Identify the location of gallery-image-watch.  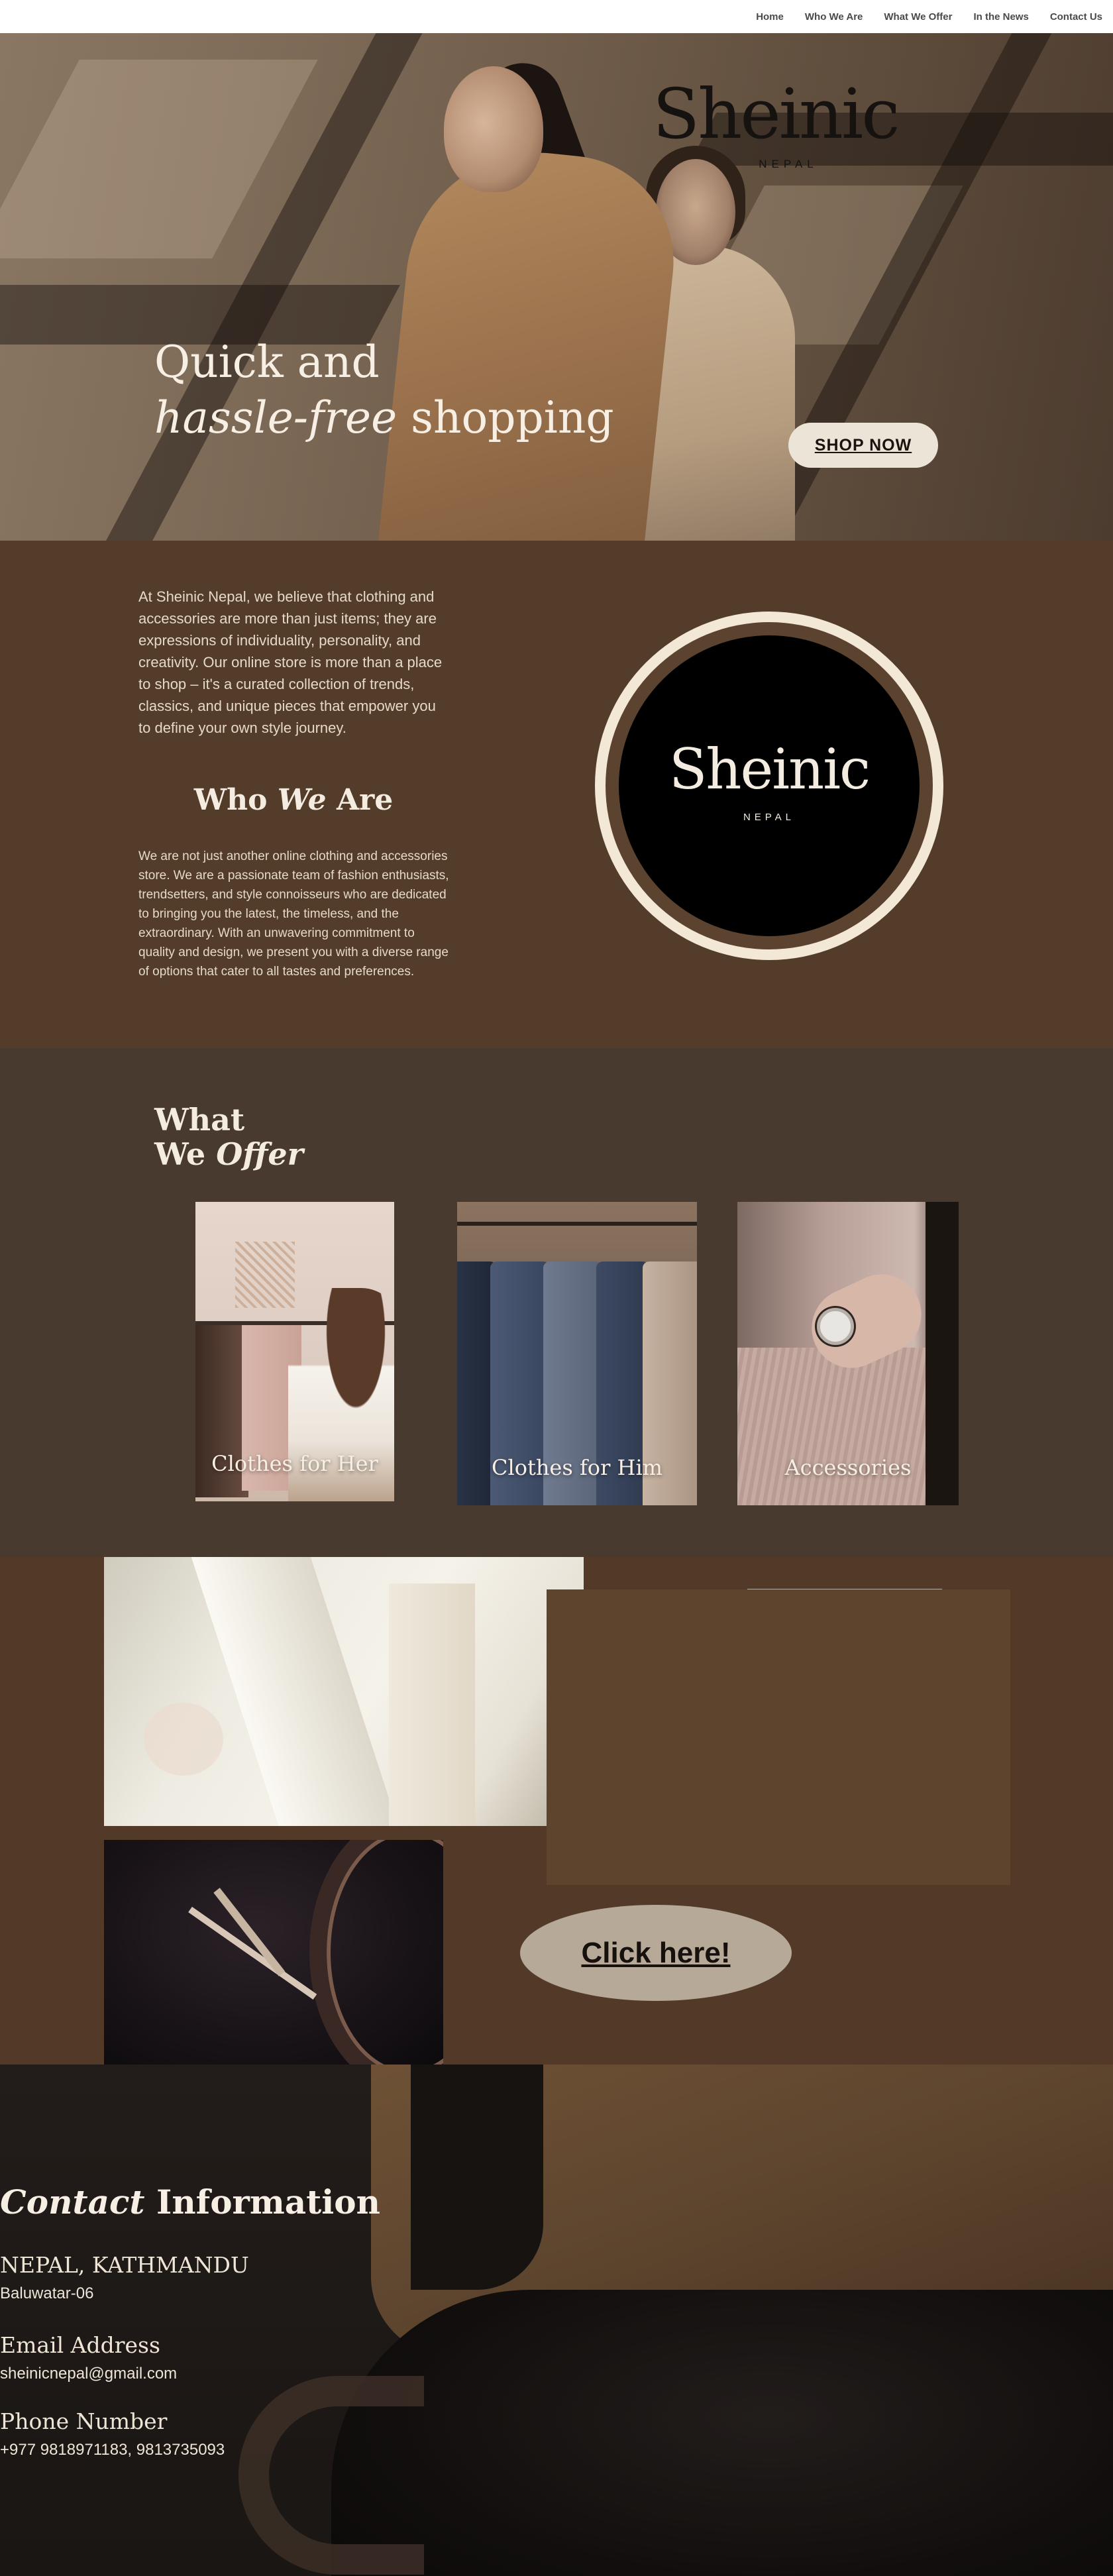
(273, 1952).